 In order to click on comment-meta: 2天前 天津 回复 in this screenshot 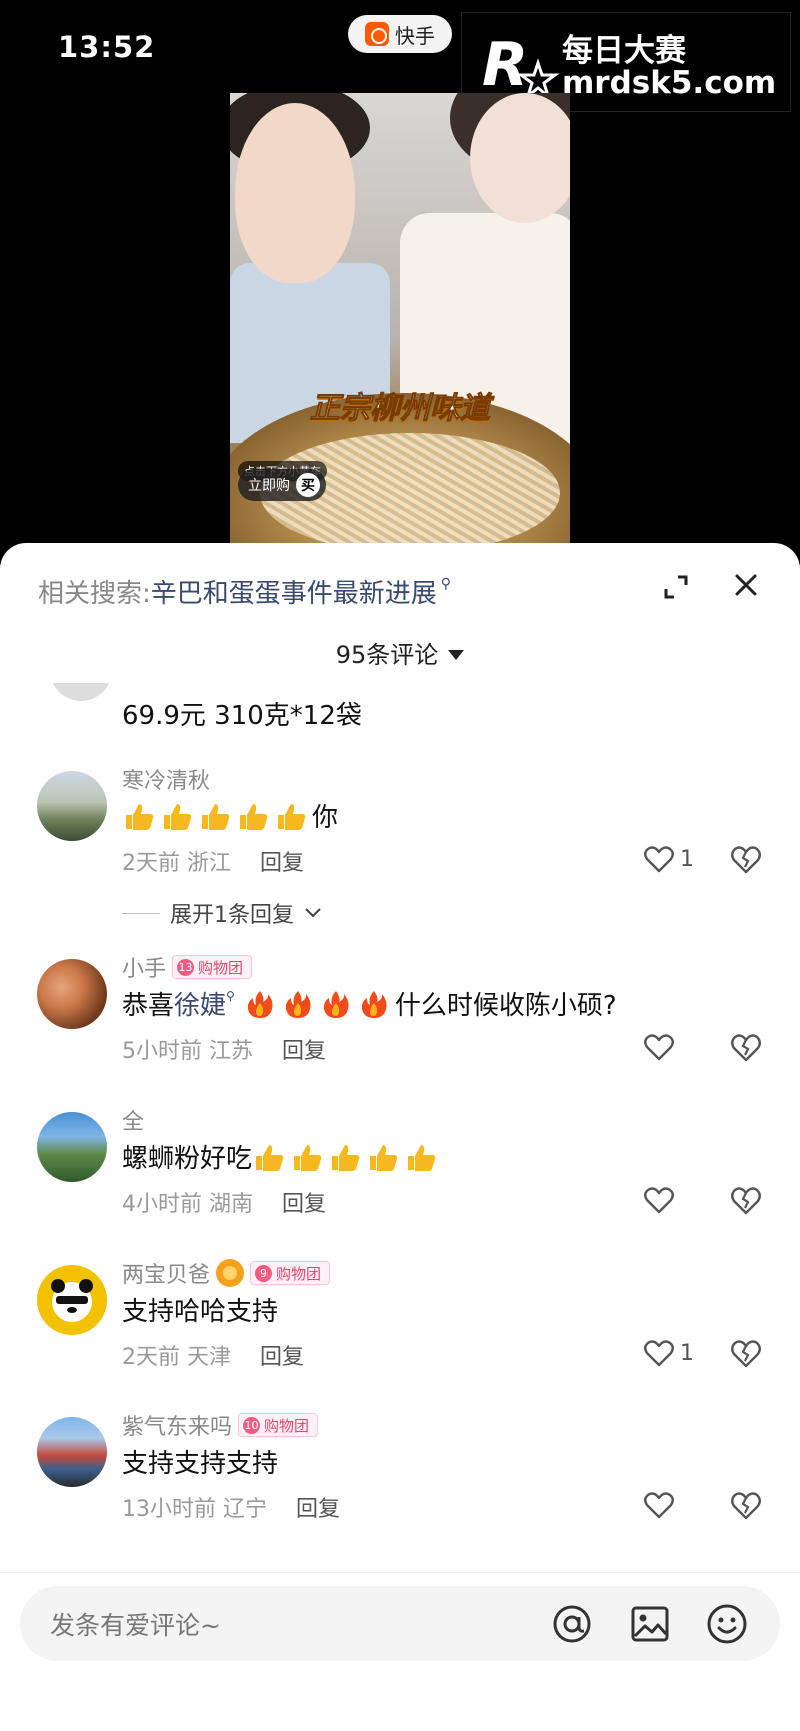, I will do `click(213, 1355)`.